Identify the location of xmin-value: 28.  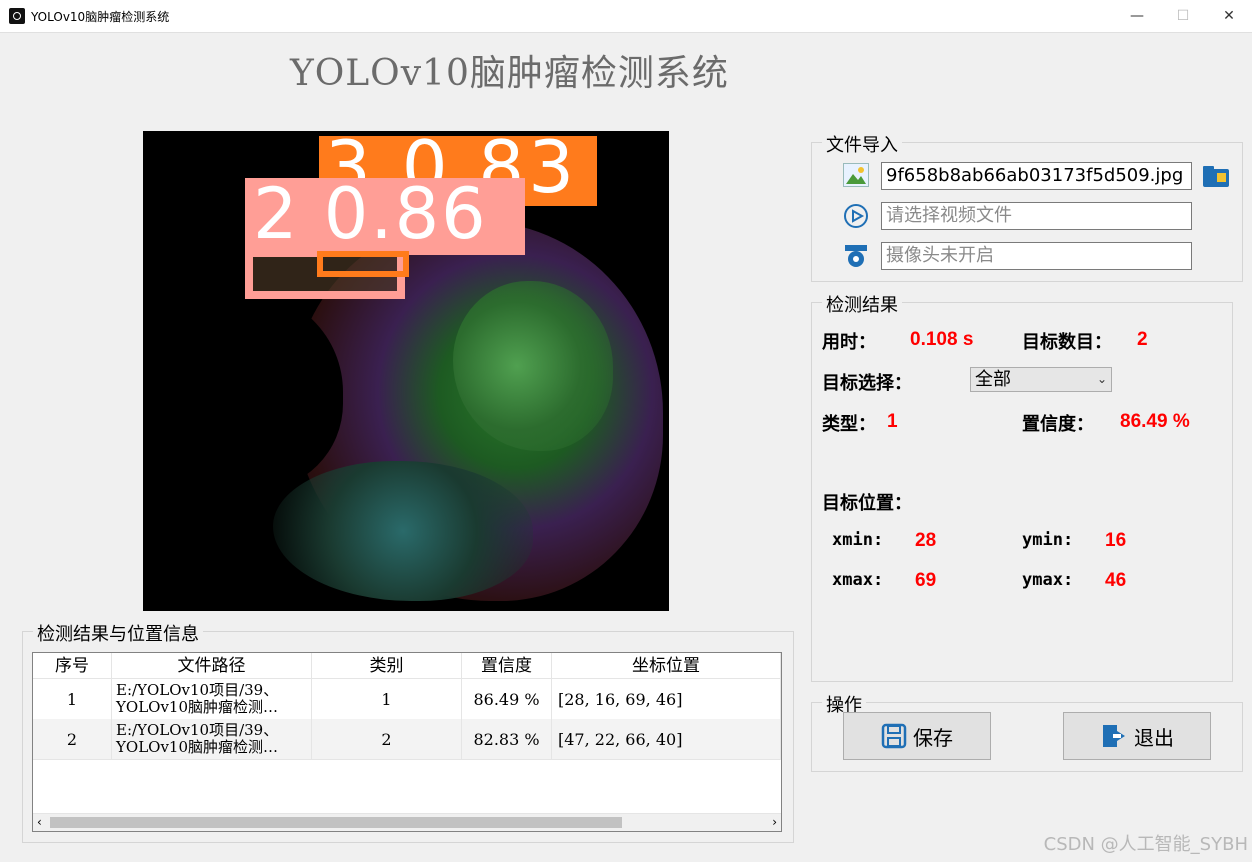
(926, 540).